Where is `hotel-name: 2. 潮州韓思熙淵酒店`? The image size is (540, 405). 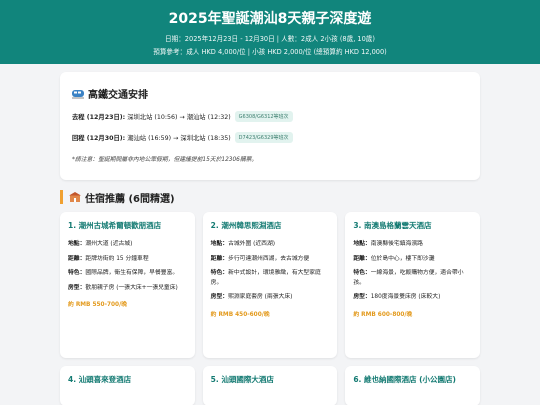 hotel-name: 2. 潮州韓思熙淵酒店 is located at coordinates (246, 225).